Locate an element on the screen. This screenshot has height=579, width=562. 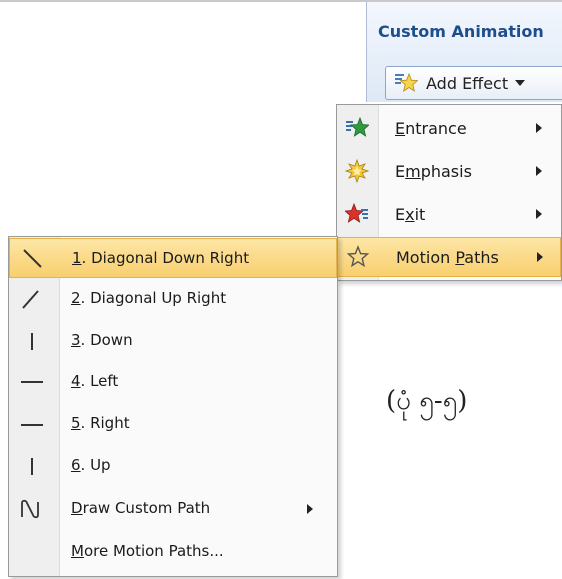
menu-item-left: 4. Left is located at coordinates (173, 382).